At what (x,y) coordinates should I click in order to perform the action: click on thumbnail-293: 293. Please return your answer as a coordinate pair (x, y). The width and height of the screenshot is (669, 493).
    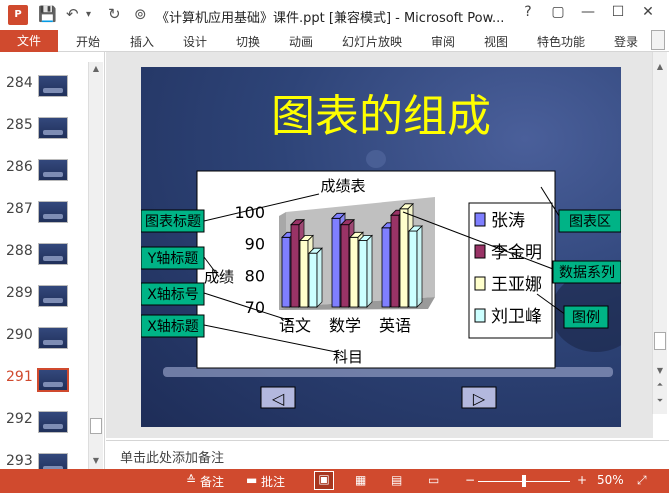
    Looking at the image, I should click on (44, 458).